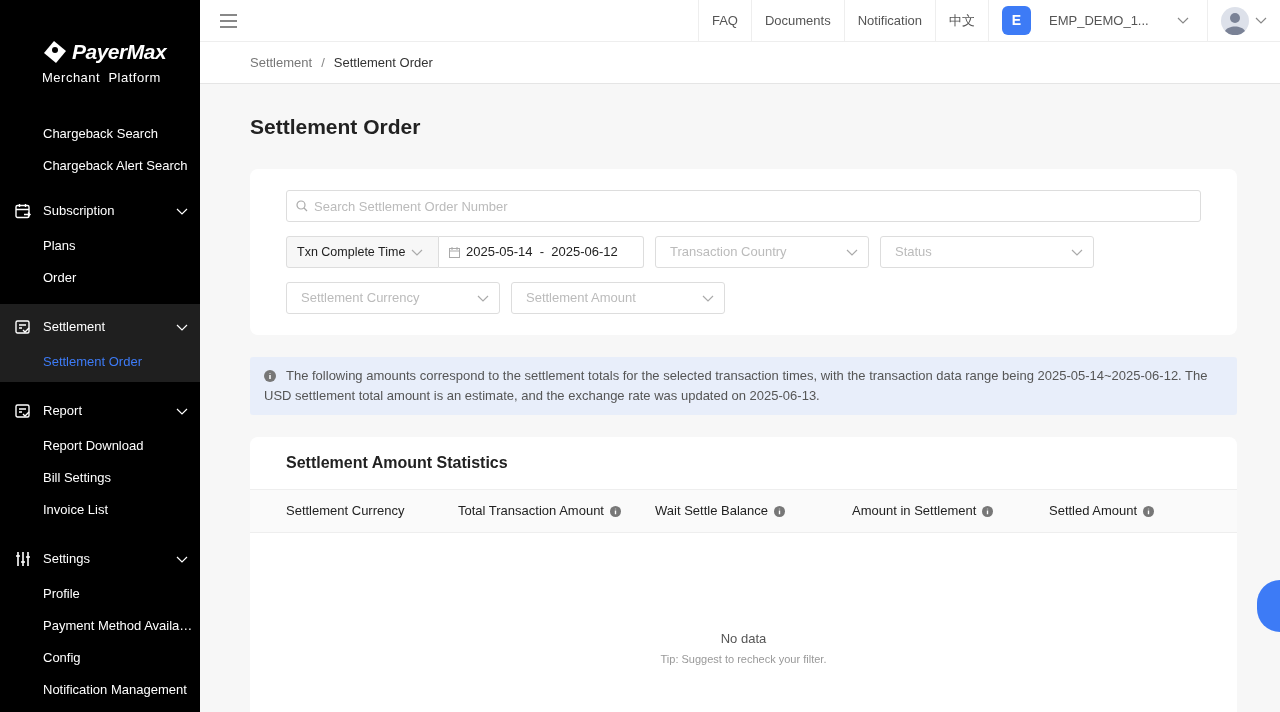 This screenshot has height=712, width=1280. What do you see at coordinates (100, 594) in the screenshot?
I see `sidebar-item: Profile` at bounding box center [100, 594].